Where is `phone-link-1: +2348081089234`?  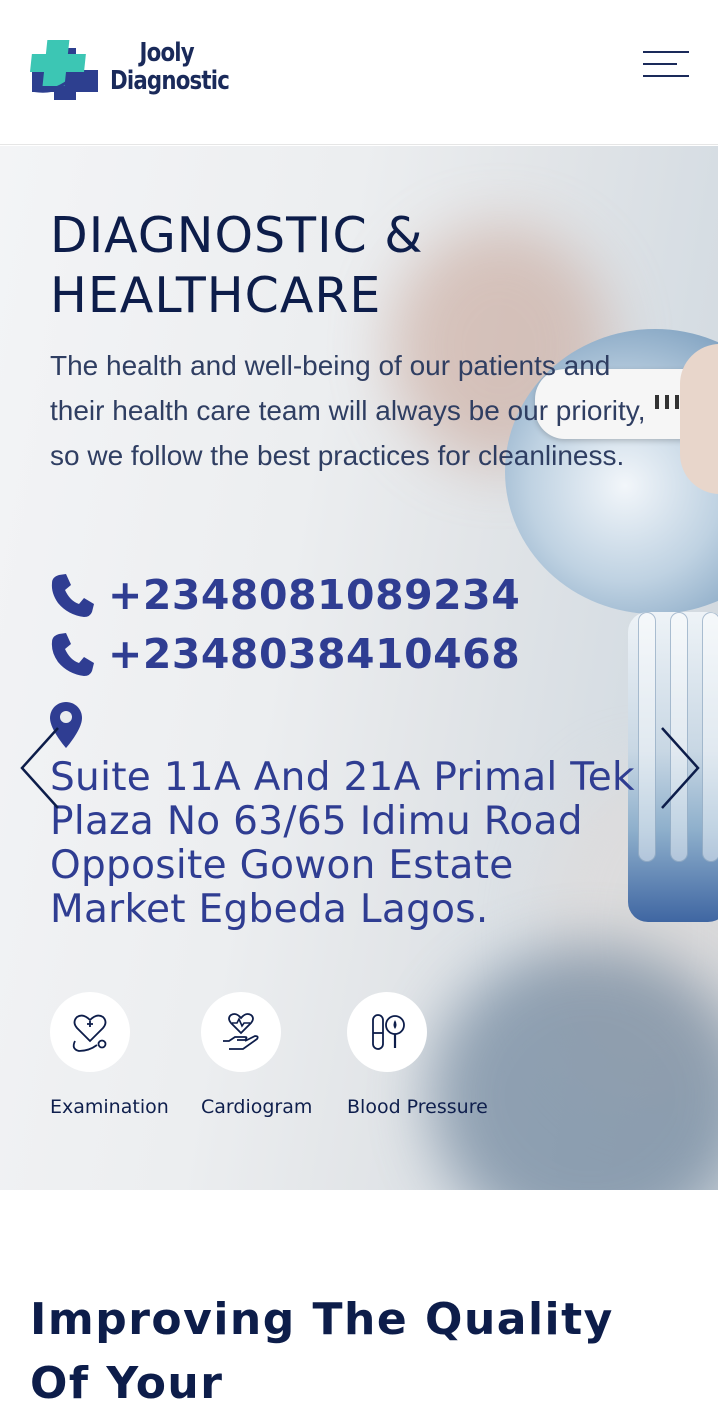
phone-link-1: +2348081089234 is located at coordinates (285, 595).